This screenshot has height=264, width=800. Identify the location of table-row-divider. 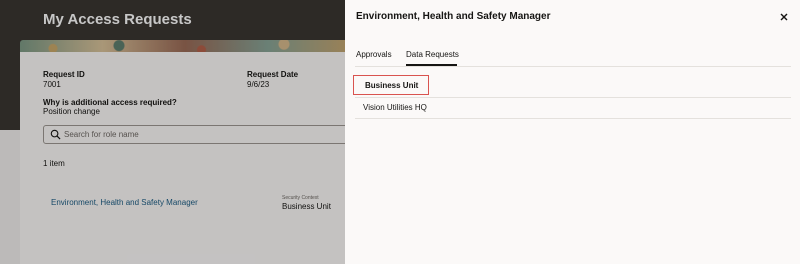
(573, 118).